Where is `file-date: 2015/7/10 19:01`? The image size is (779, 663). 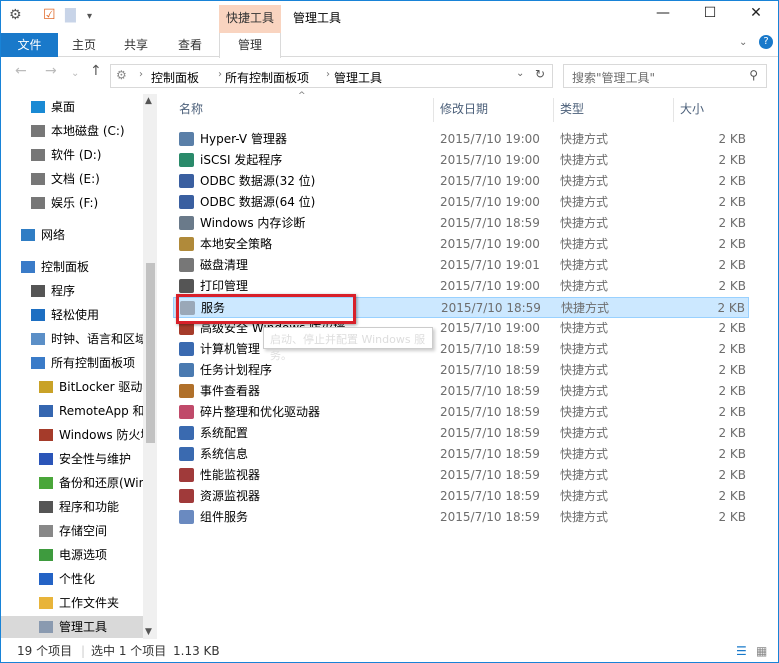
file-date: 2015/7/10 19:01 is located at coordinates (490, 265).